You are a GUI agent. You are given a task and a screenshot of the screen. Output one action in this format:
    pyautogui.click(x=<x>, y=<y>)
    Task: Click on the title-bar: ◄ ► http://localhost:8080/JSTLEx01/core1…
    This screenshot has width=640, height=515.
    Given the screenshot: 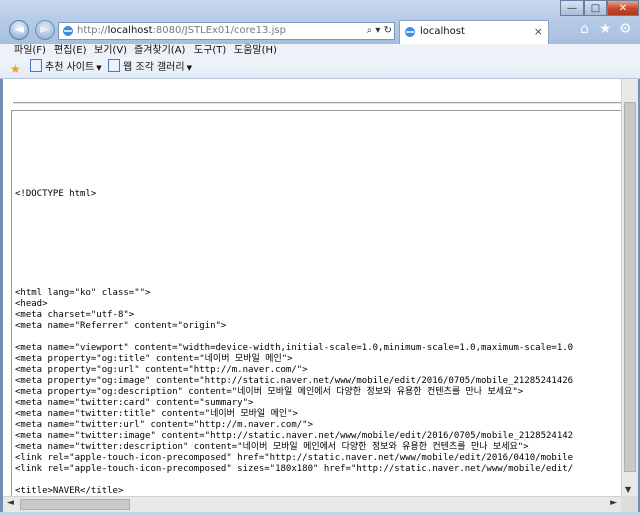 What is the action you would take?
    pyautogui.click(x=320, y=22)
    